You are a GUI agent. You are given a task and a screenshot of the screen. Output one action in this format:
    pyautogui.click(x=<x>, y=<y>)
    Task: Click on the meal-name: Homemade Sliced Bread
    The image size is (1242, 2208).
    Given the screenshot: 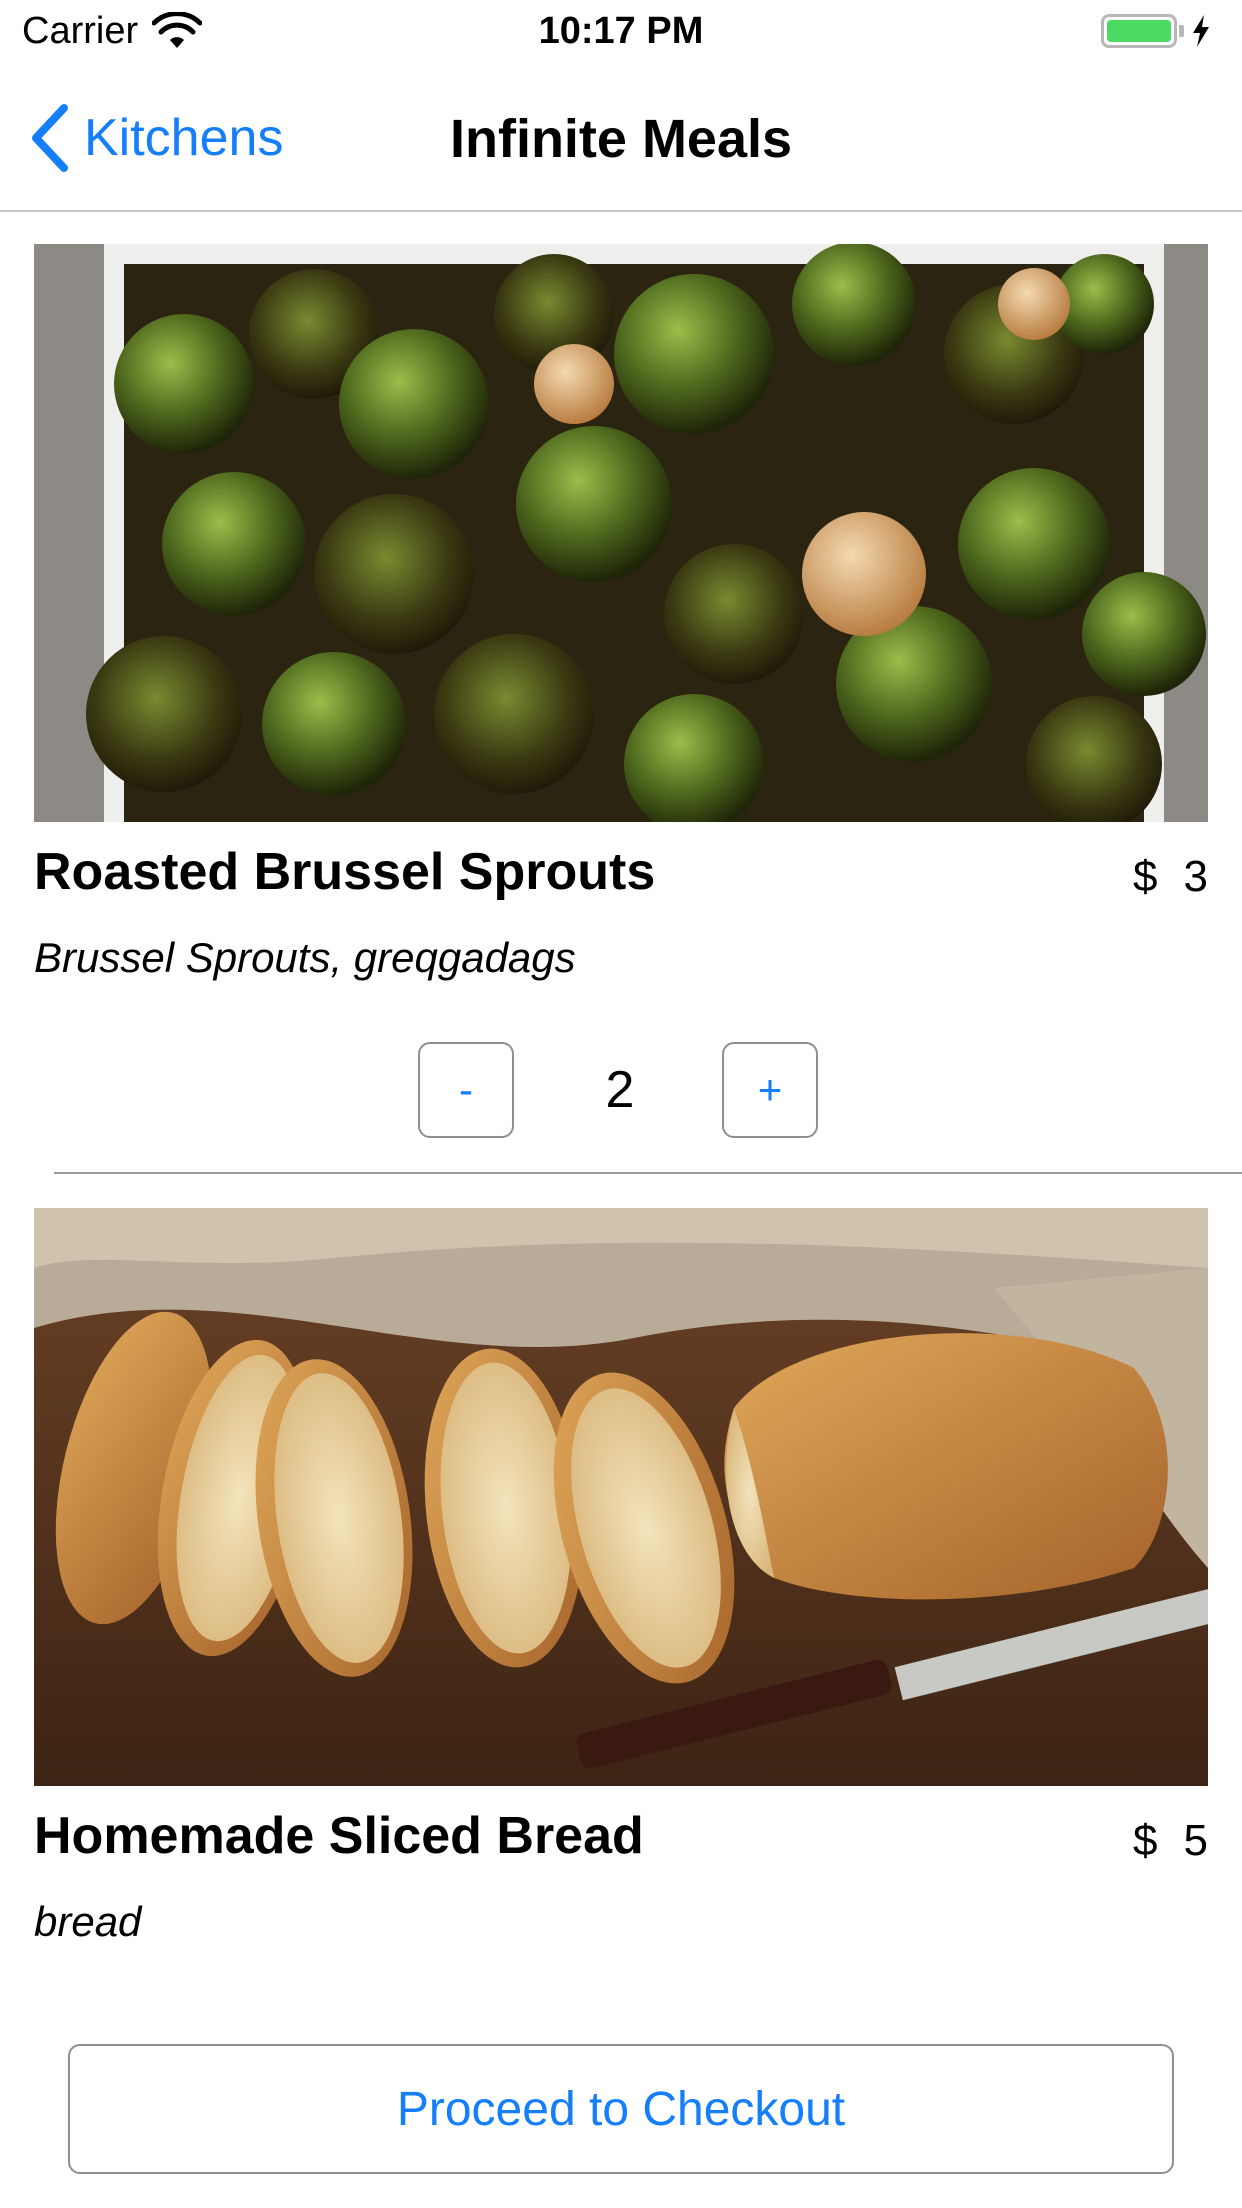 What is the action you would take?
    pyautogui.click(x=339, y=1836)
    